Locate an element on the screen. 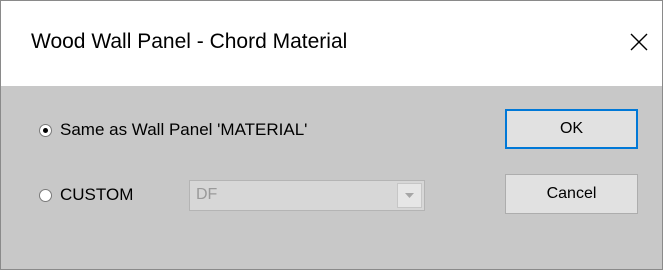 Image resolution: width=663 pixels, height=270 pixels. dropdown-arrow-button is located at coordinates (409, 195).